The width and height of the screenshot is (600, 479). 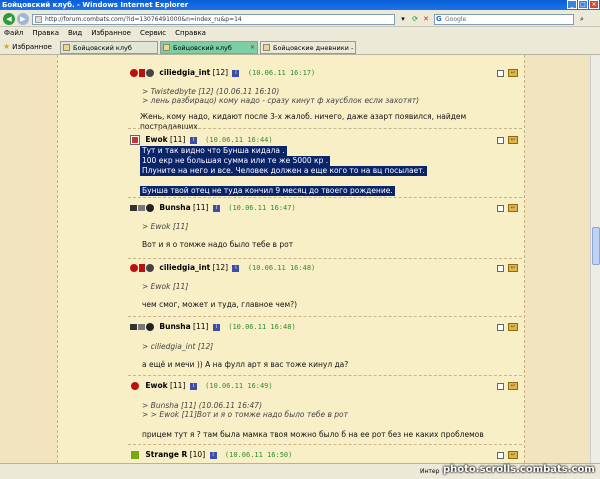 What do you see at coordinates (258, 455) in the screenshot?
I see `post-date: (10.06.11 16:50)` at bounding box center [258, 455].